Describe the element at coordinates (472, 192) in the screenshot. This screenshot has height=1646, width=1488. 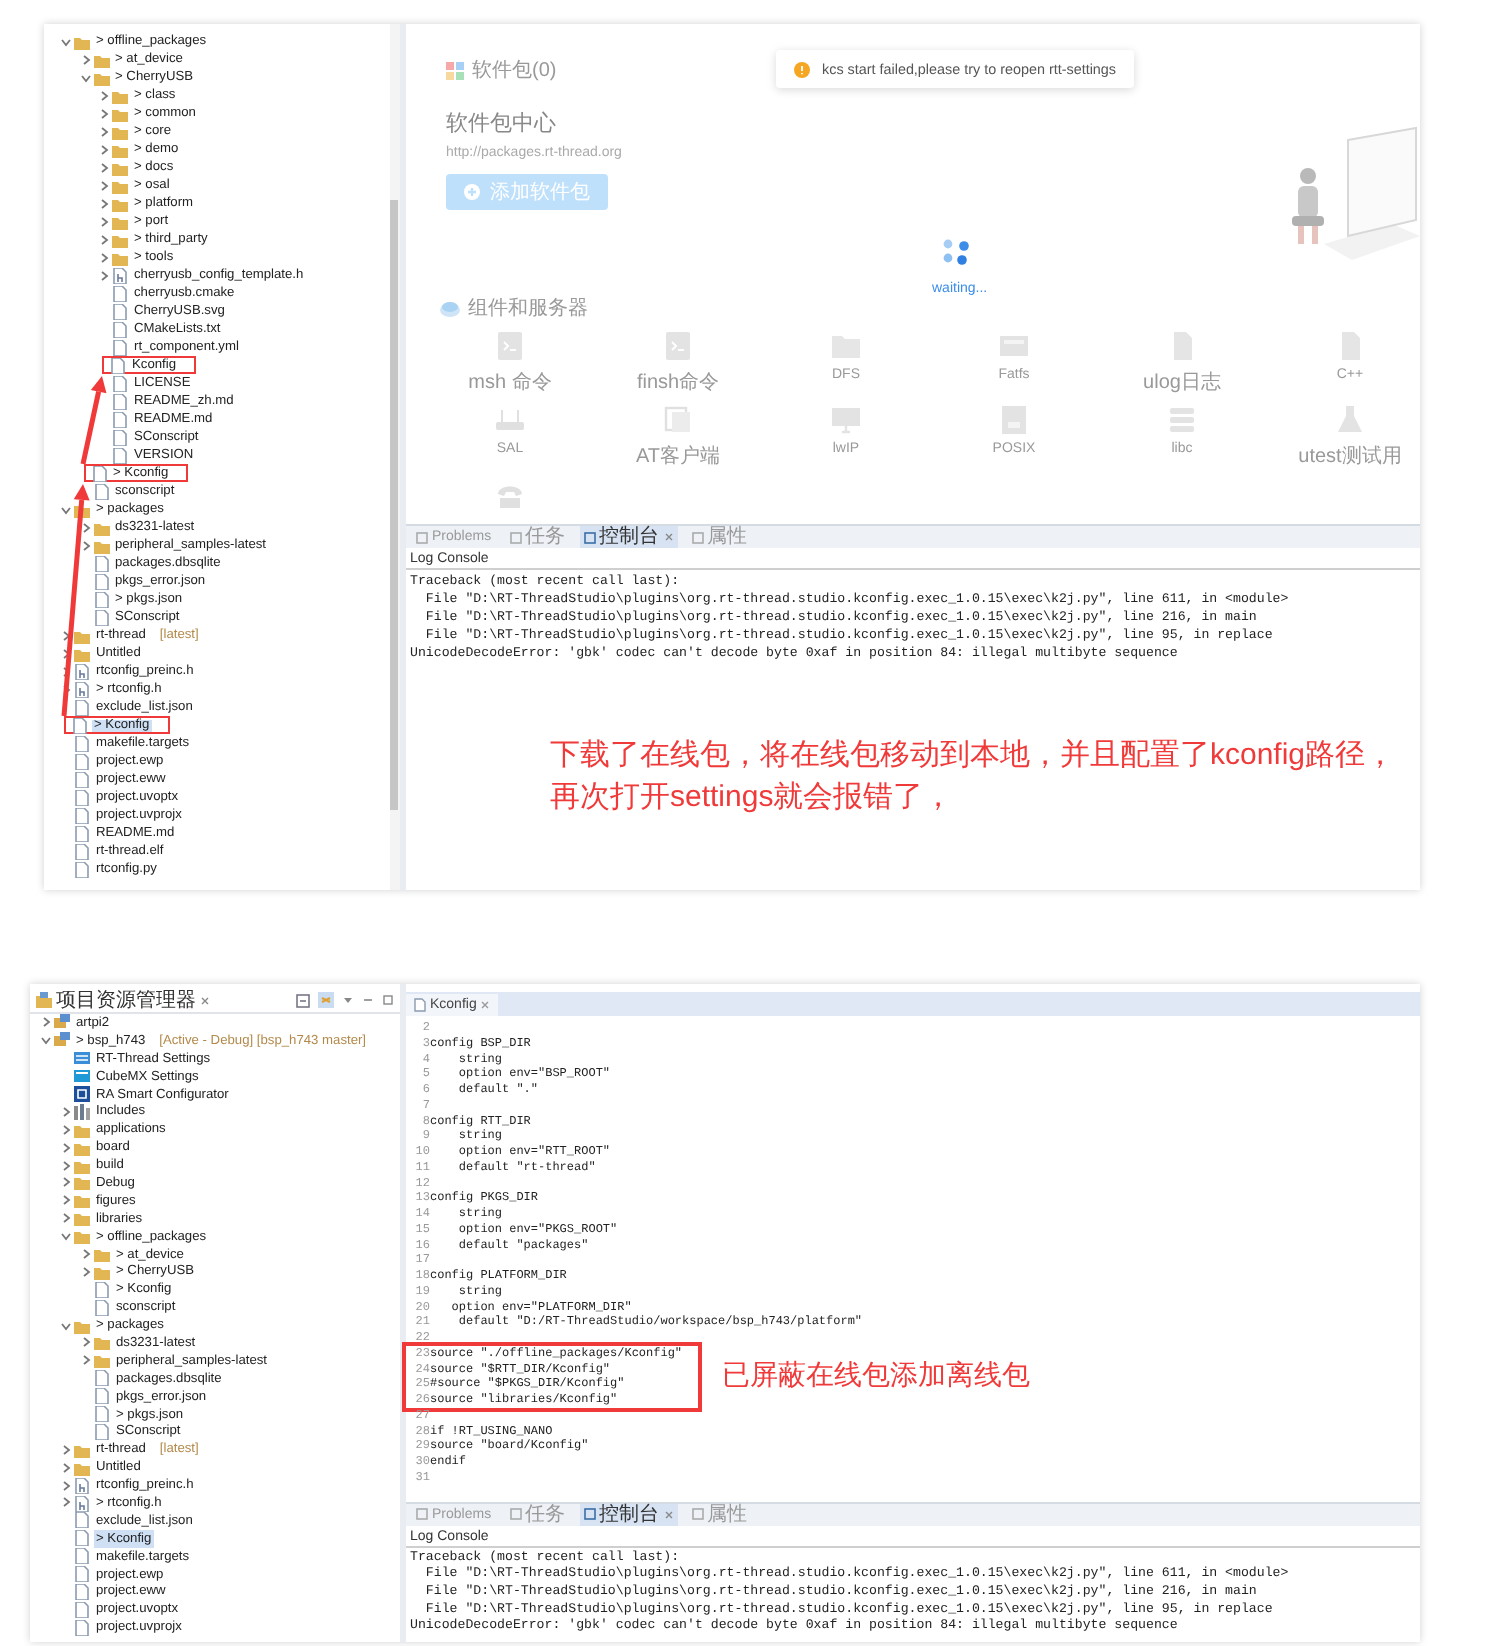
I see `plus-circle-icon` at that location.